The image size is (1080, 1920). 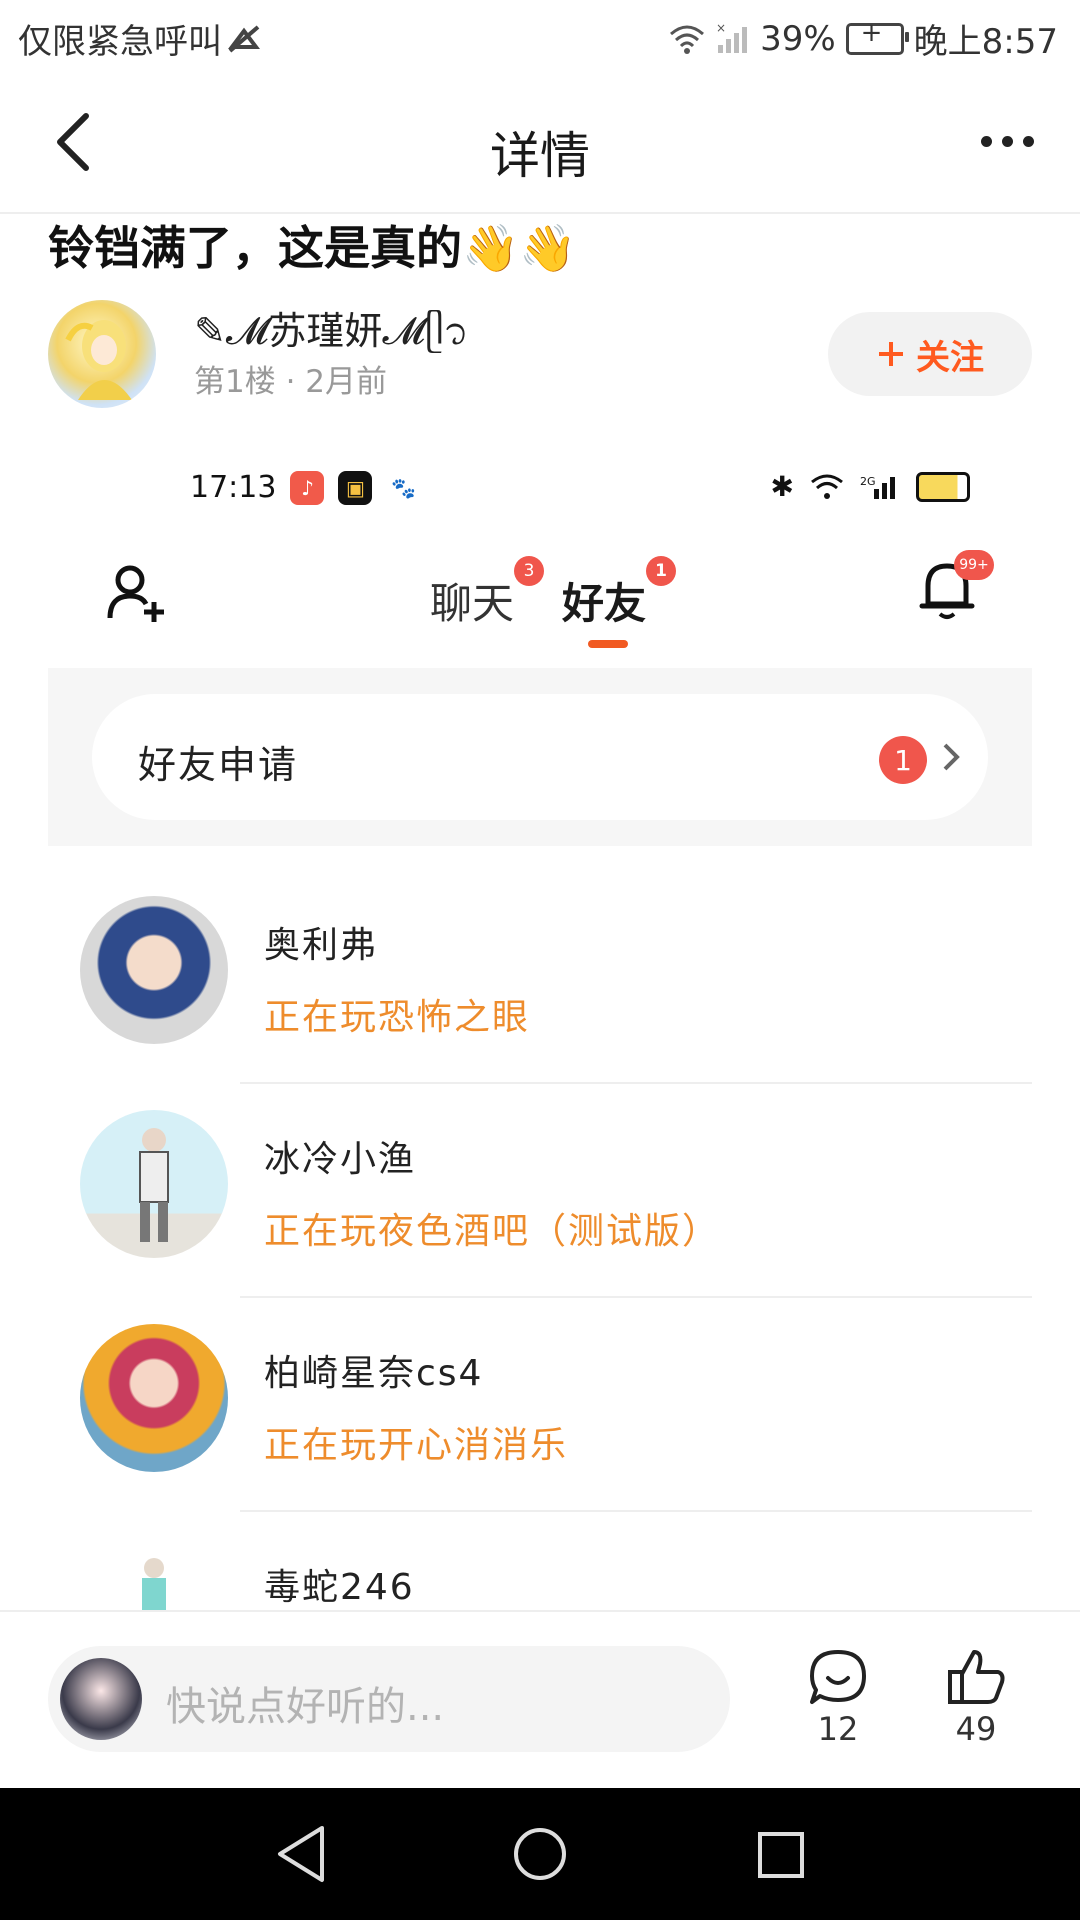 I want to click on embedded-tab-chat-label: 聊天, so click(x=472, y=603).